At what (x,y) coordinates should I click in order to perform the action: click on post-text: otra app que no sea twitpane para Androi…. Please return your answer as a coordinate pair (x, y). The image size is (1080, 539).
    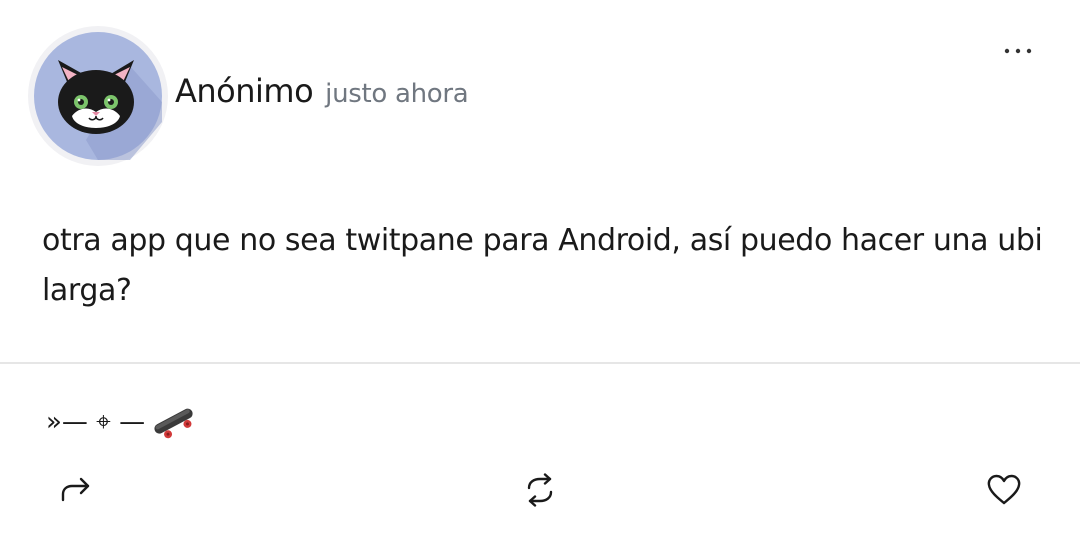
    Looking at the image, I should click on (542, 265).